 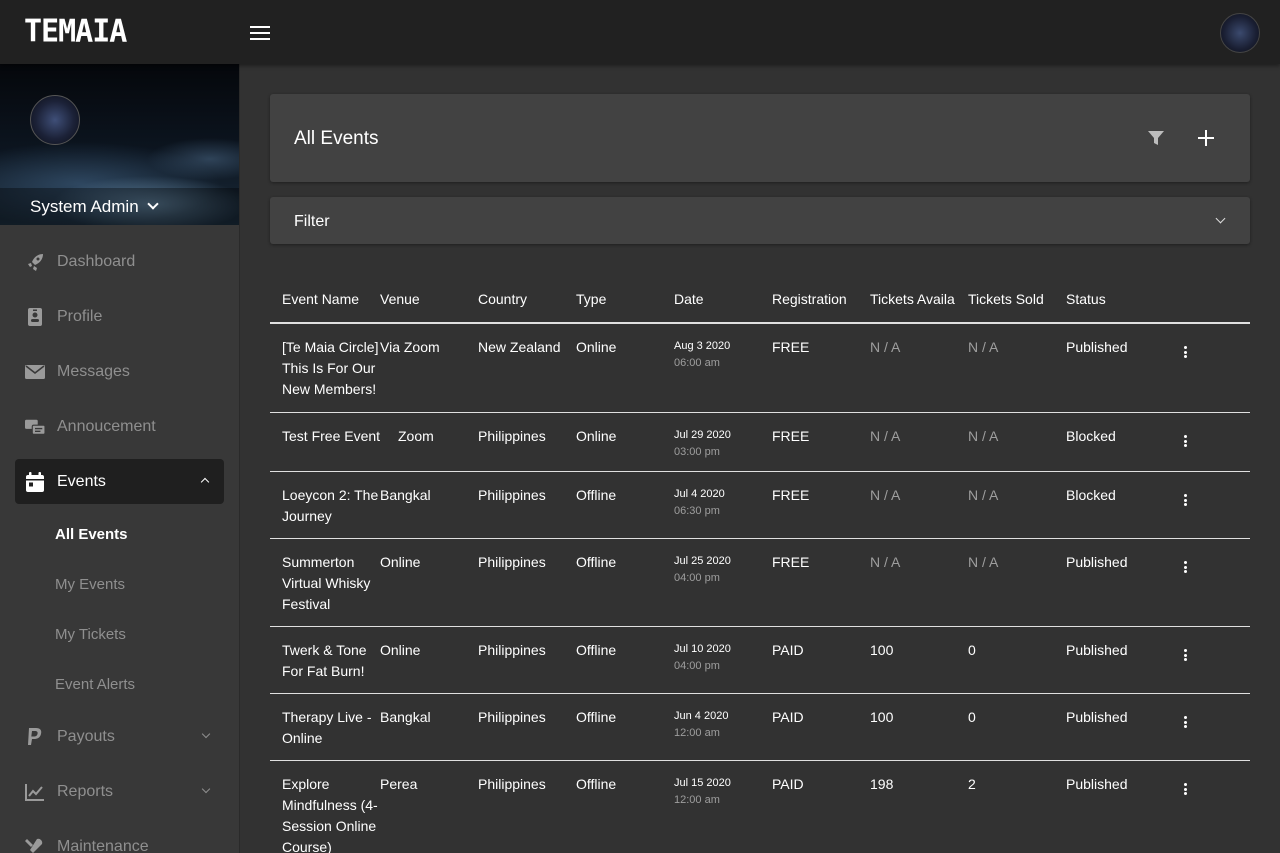 I want to click on event-time: 06:30 pm, so click(x=697, y=511).